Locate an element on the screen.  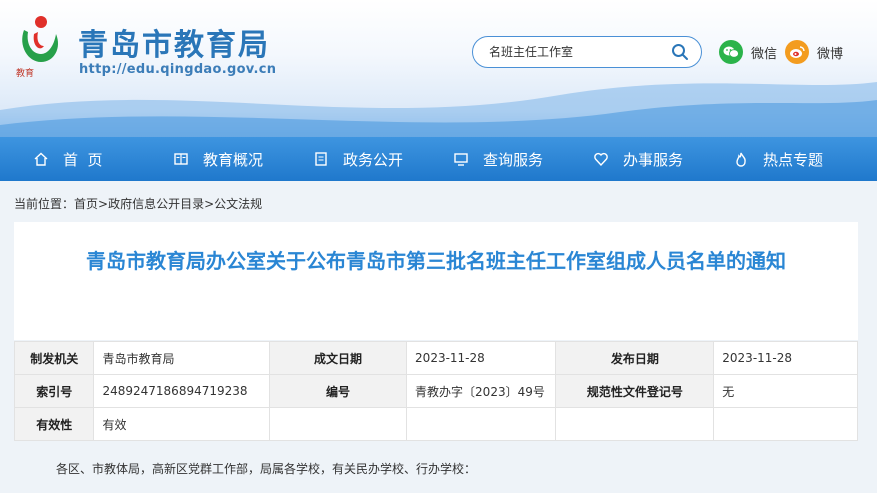
breadcrumb-link-documents: 公文法规 is located at coordinates (238, 204).